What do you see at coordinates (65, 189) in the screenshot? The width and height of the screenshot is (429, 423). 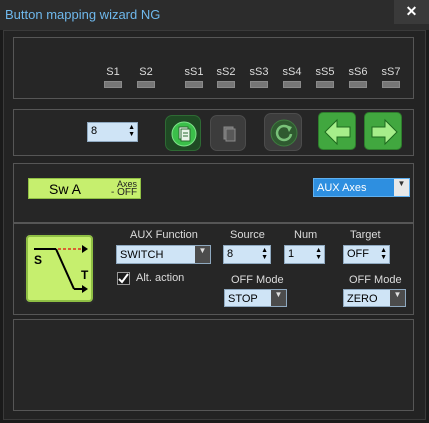 I see `switch-button-name: Sw A` at bounding box center [65, 189].